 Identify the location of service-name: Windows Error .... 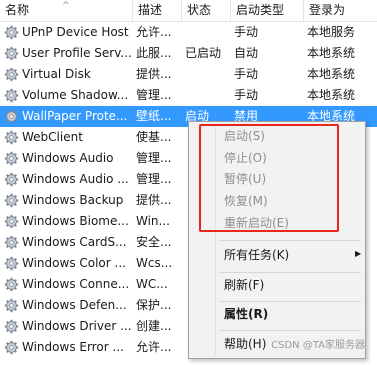
(73, 347).